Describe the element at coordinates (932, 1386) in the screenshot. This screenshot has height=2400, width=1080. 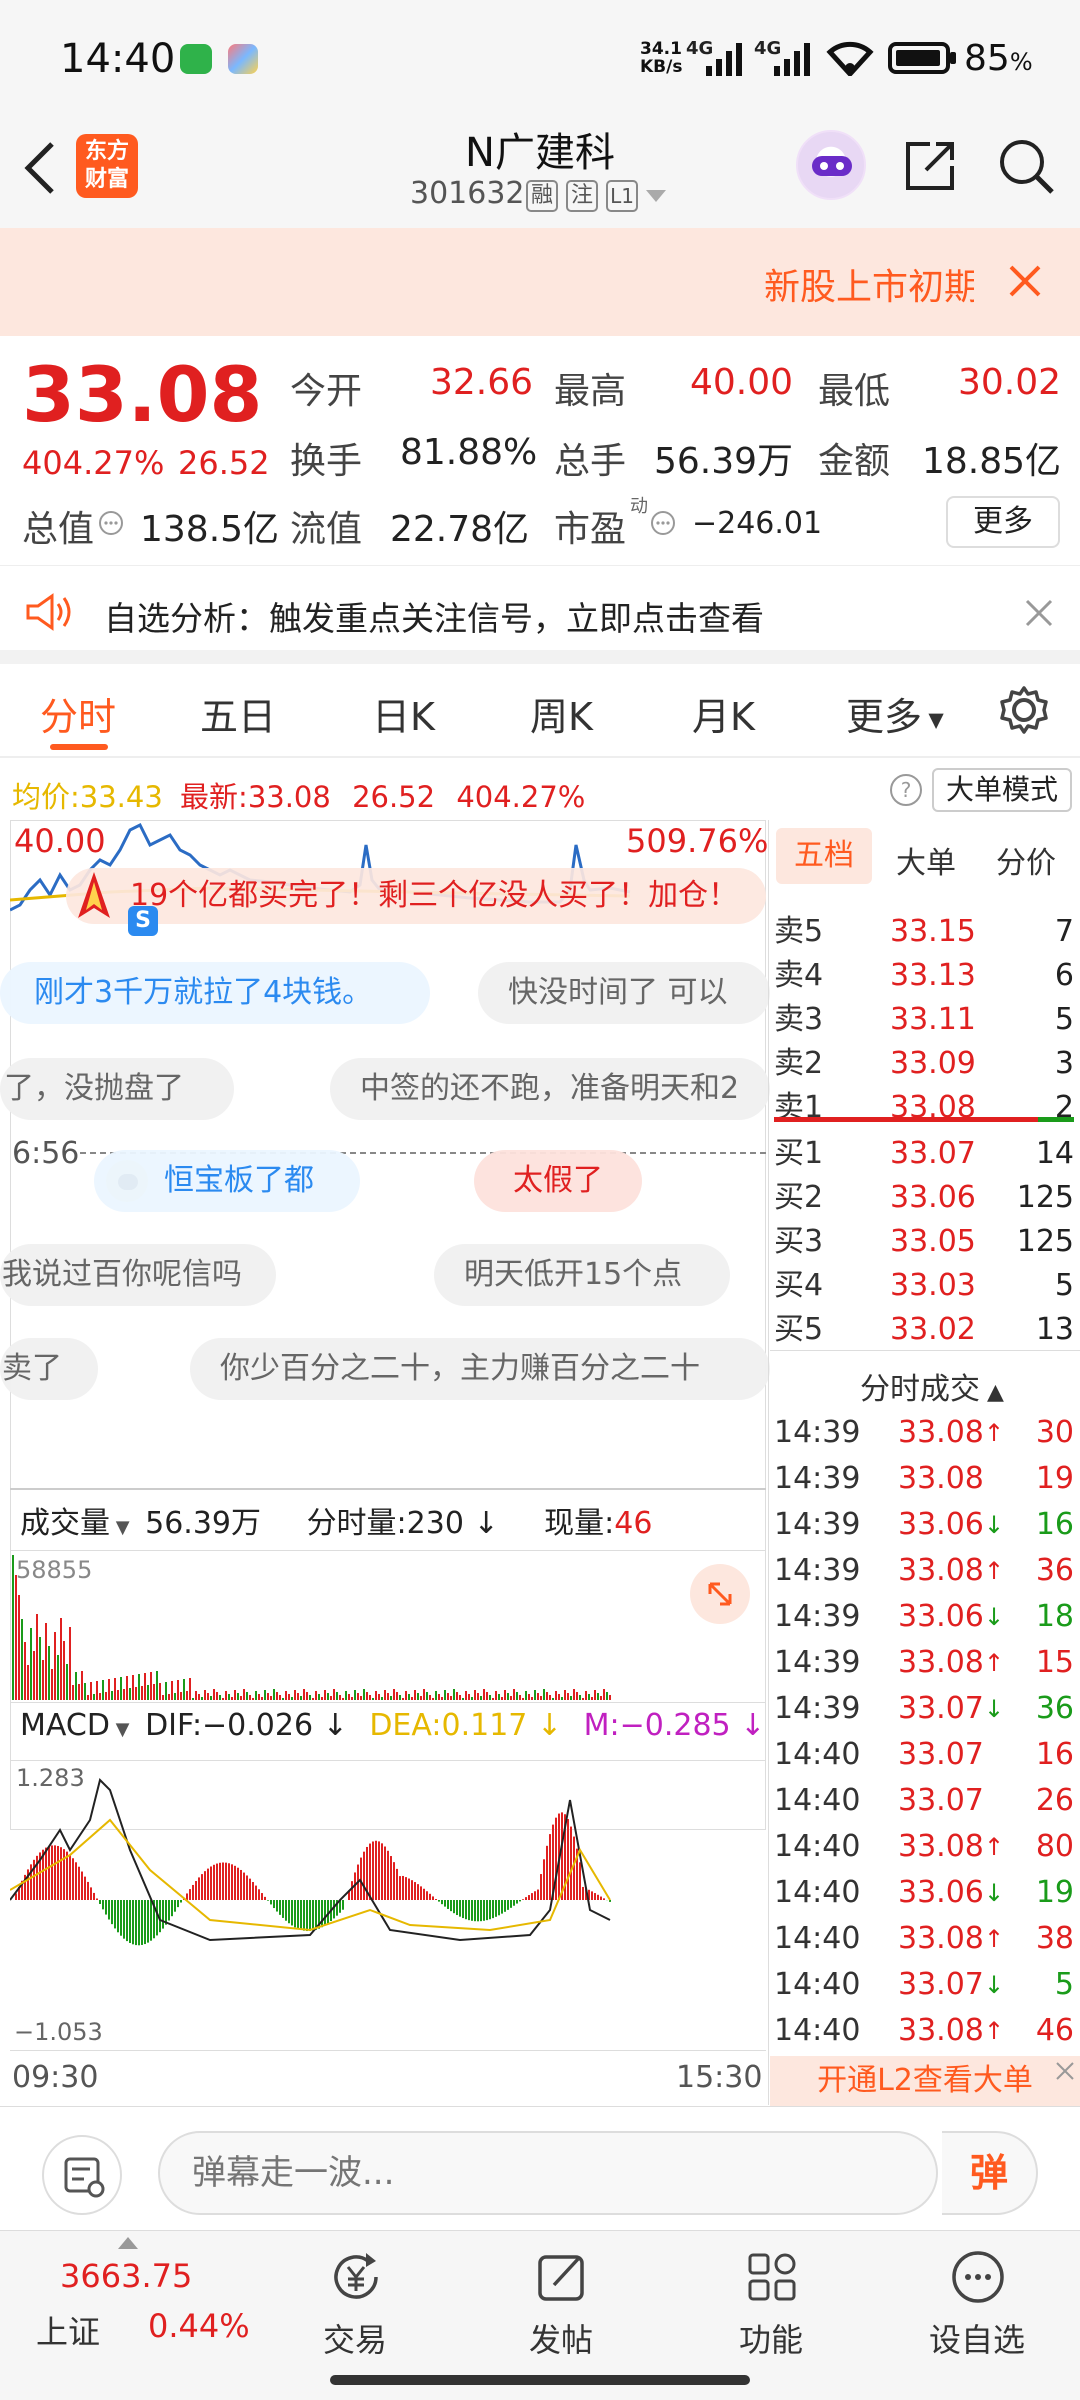
I see `trades-title: 分时成交 ▲` at that location.